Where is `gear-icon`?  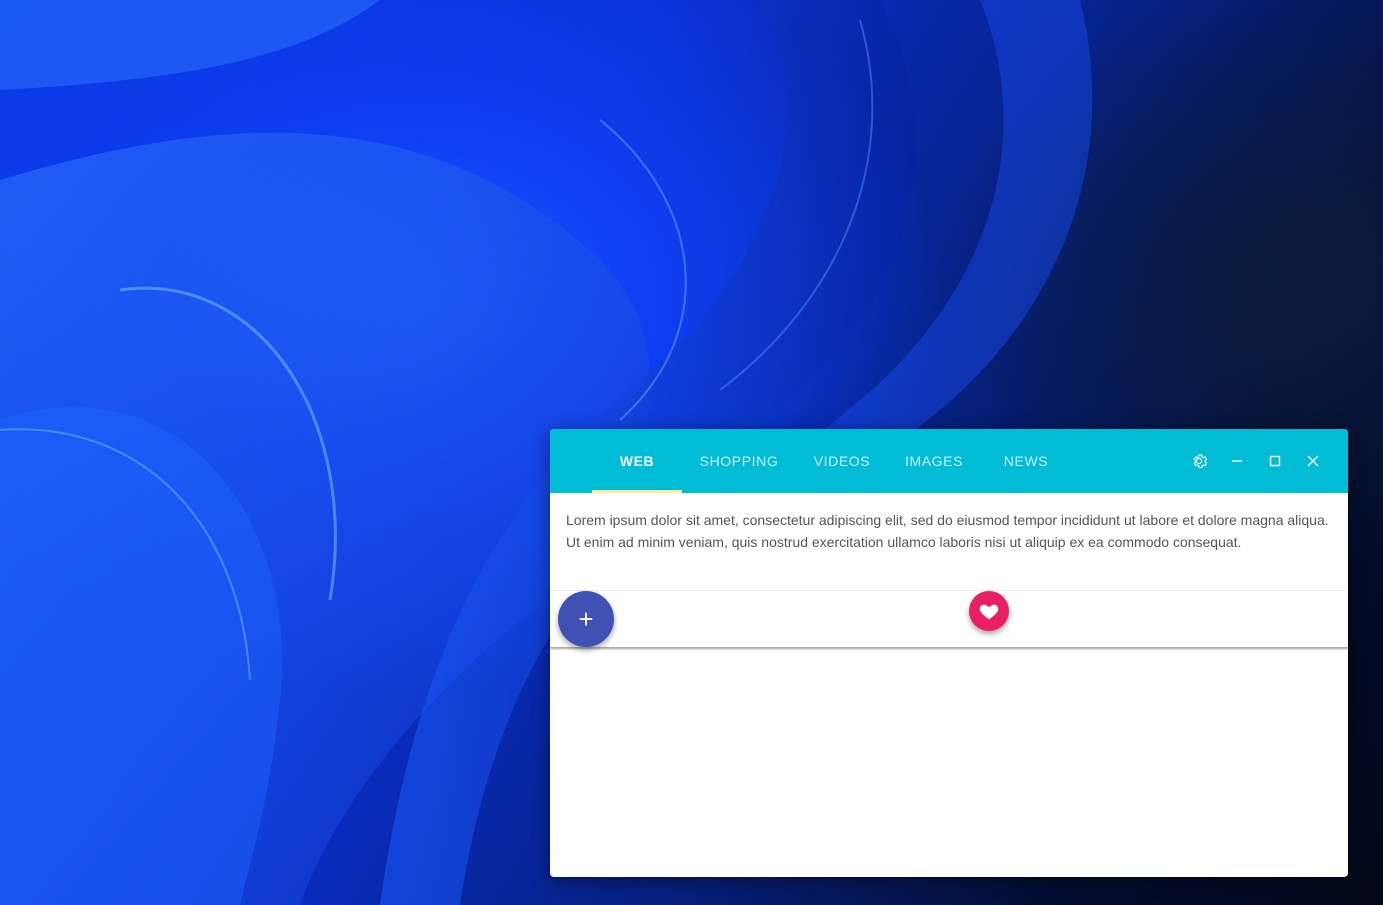 gear-icon is located at coordinates (1200, 461).